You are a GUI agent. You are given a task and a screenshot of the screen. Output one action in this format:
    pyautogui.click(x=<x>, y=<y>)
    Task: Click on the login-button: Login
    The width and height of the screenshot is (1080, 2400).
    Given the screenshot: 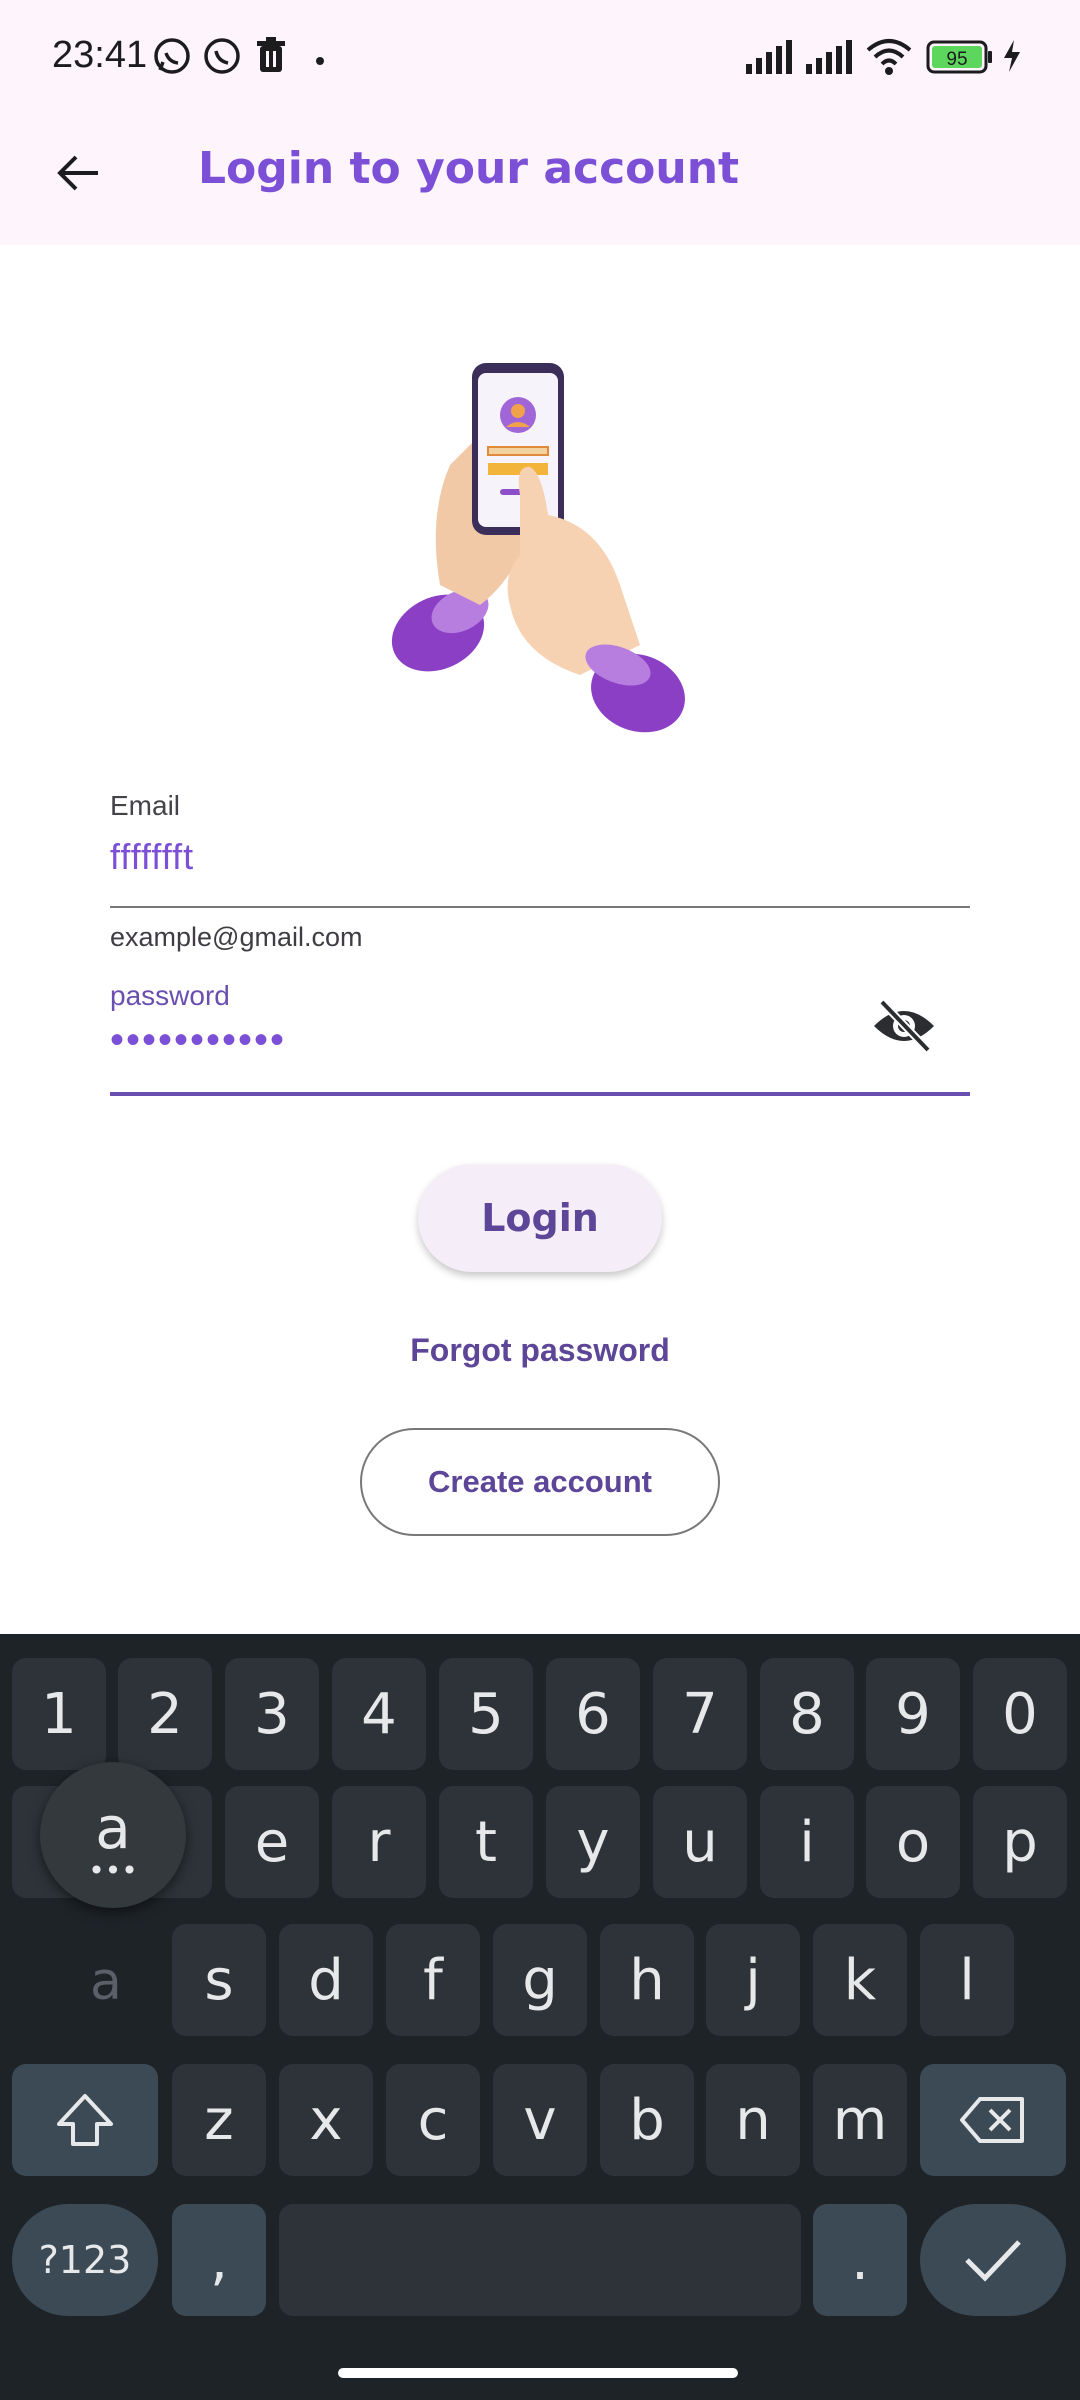 What is the action you would take?
    pyautogui.click(x=540, y=1218)
    